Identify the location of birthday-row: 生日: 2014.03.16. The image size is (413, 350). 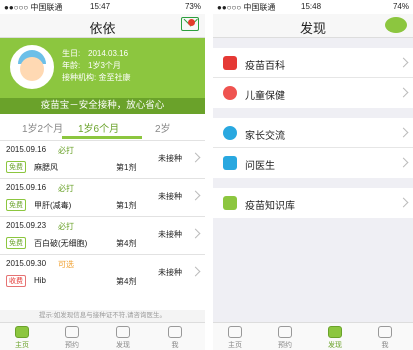
(95, 53).